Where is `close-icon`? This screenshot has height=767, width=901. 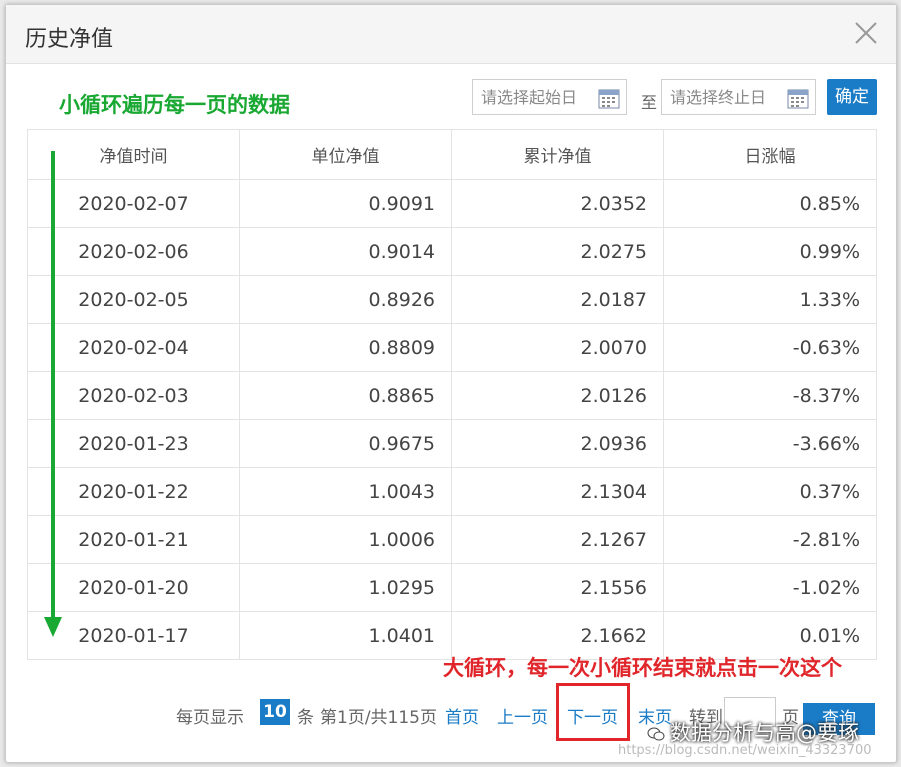 close-icon is located at coordinates (866, 33).